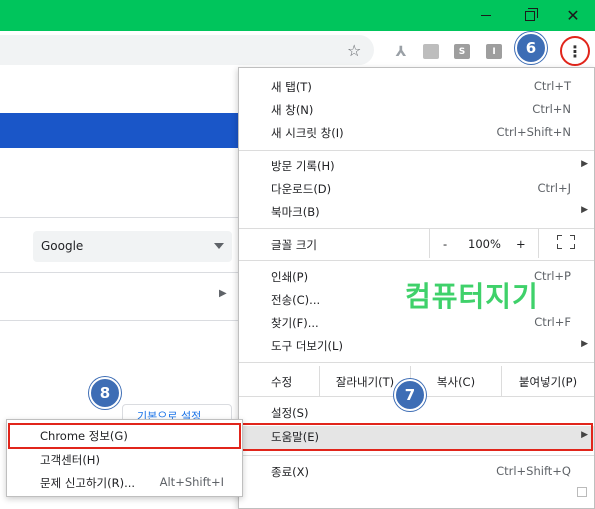  I want to click on step-badge-7: 7, so click(410, 395).